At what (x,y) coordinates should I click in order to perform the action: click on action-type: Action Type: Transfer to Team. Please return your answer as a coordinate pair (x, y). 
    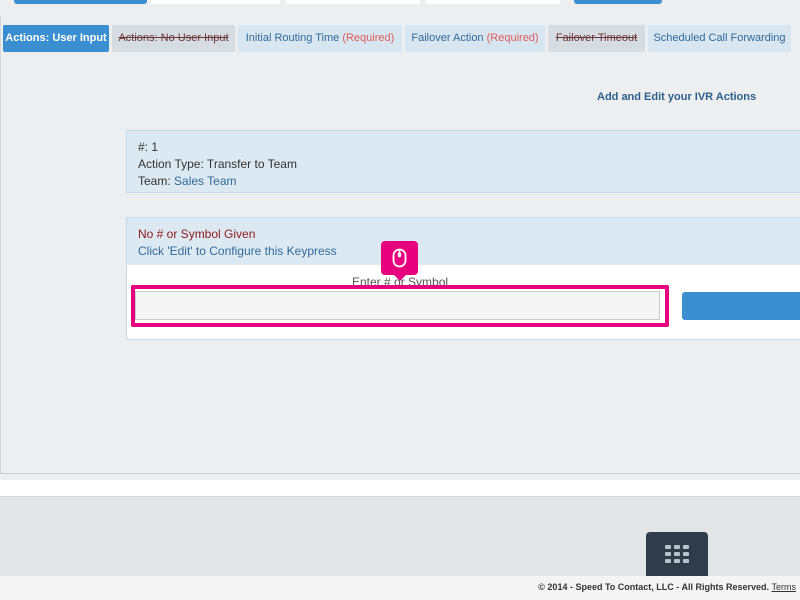
    Looking at the image, I should click on (217, 164).